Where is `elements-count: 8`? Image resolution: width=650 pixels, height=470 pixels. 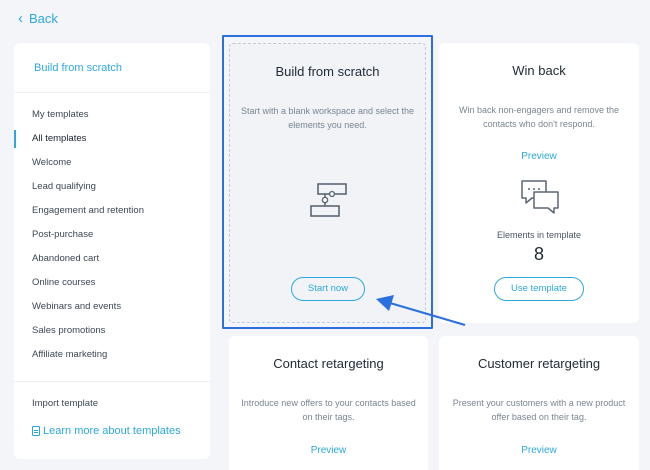 elements-count: 8 is located at coordinates (538, 254).